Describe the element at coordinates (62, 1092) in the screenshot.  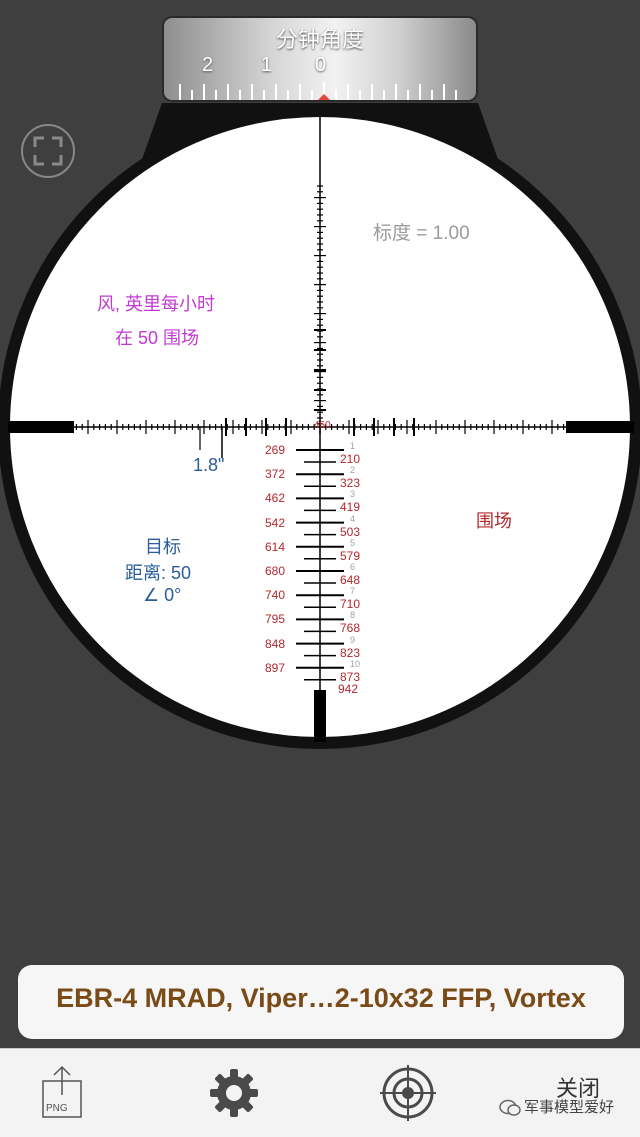
I see `export-png-button: PNG` at that location.